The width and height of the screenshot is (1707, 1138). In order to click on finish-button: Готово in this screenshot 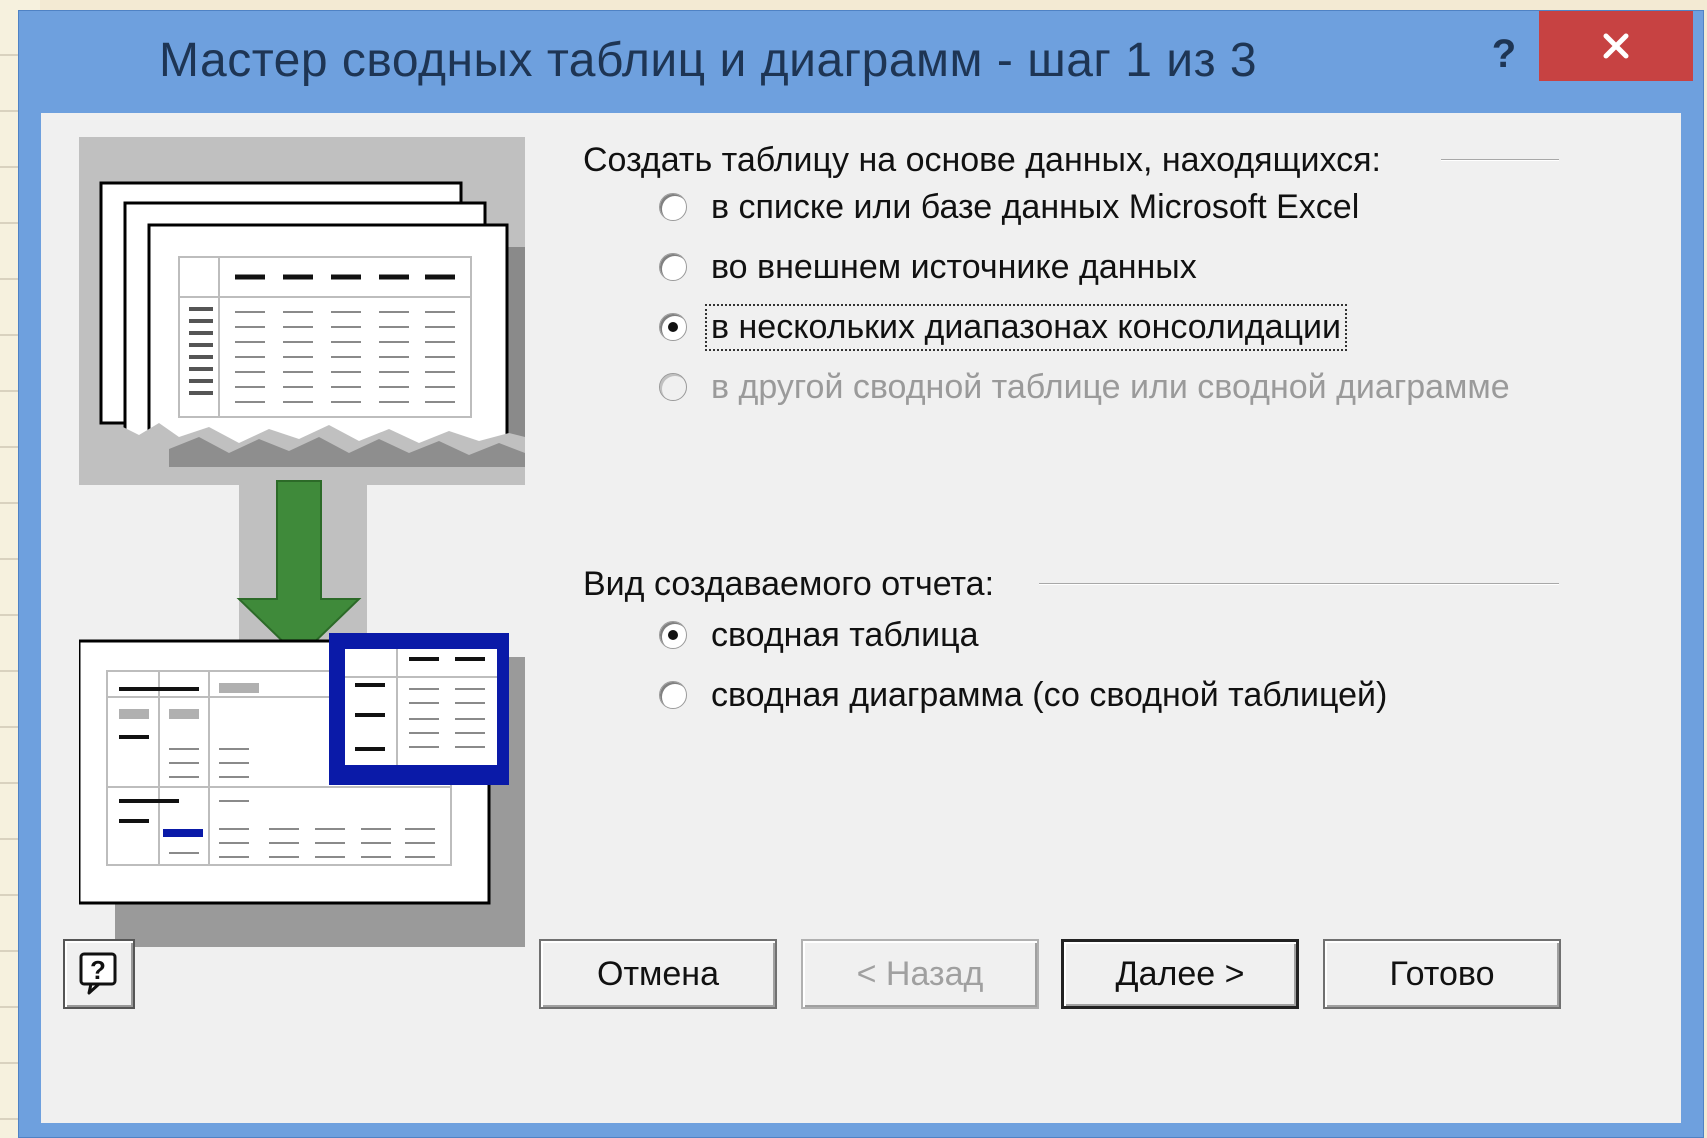, I will do `click(1442, 974)`.